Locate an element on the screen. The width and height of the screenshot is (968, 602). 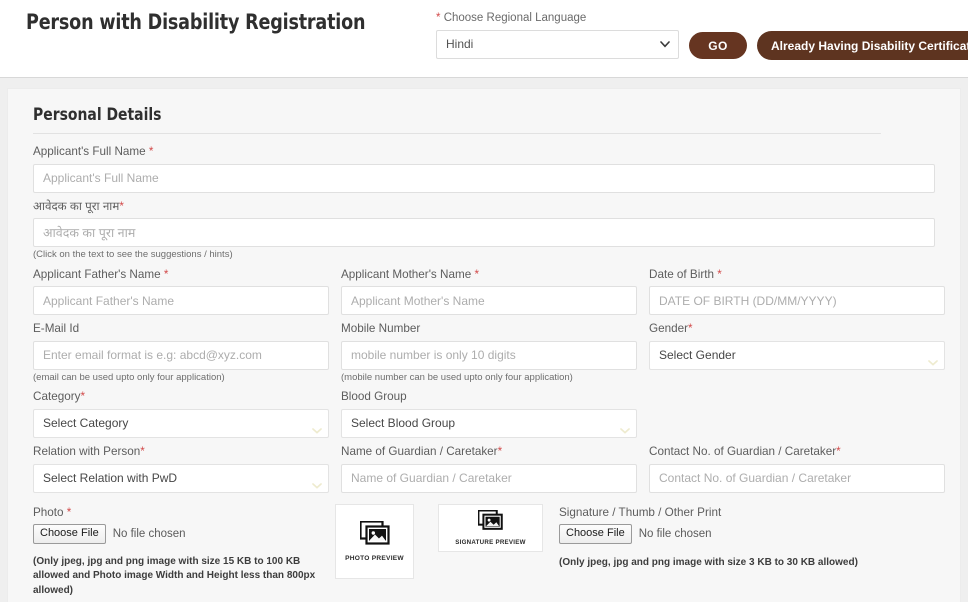
blood-group-select: Select Blood Group is located at coordinates (489, 423).